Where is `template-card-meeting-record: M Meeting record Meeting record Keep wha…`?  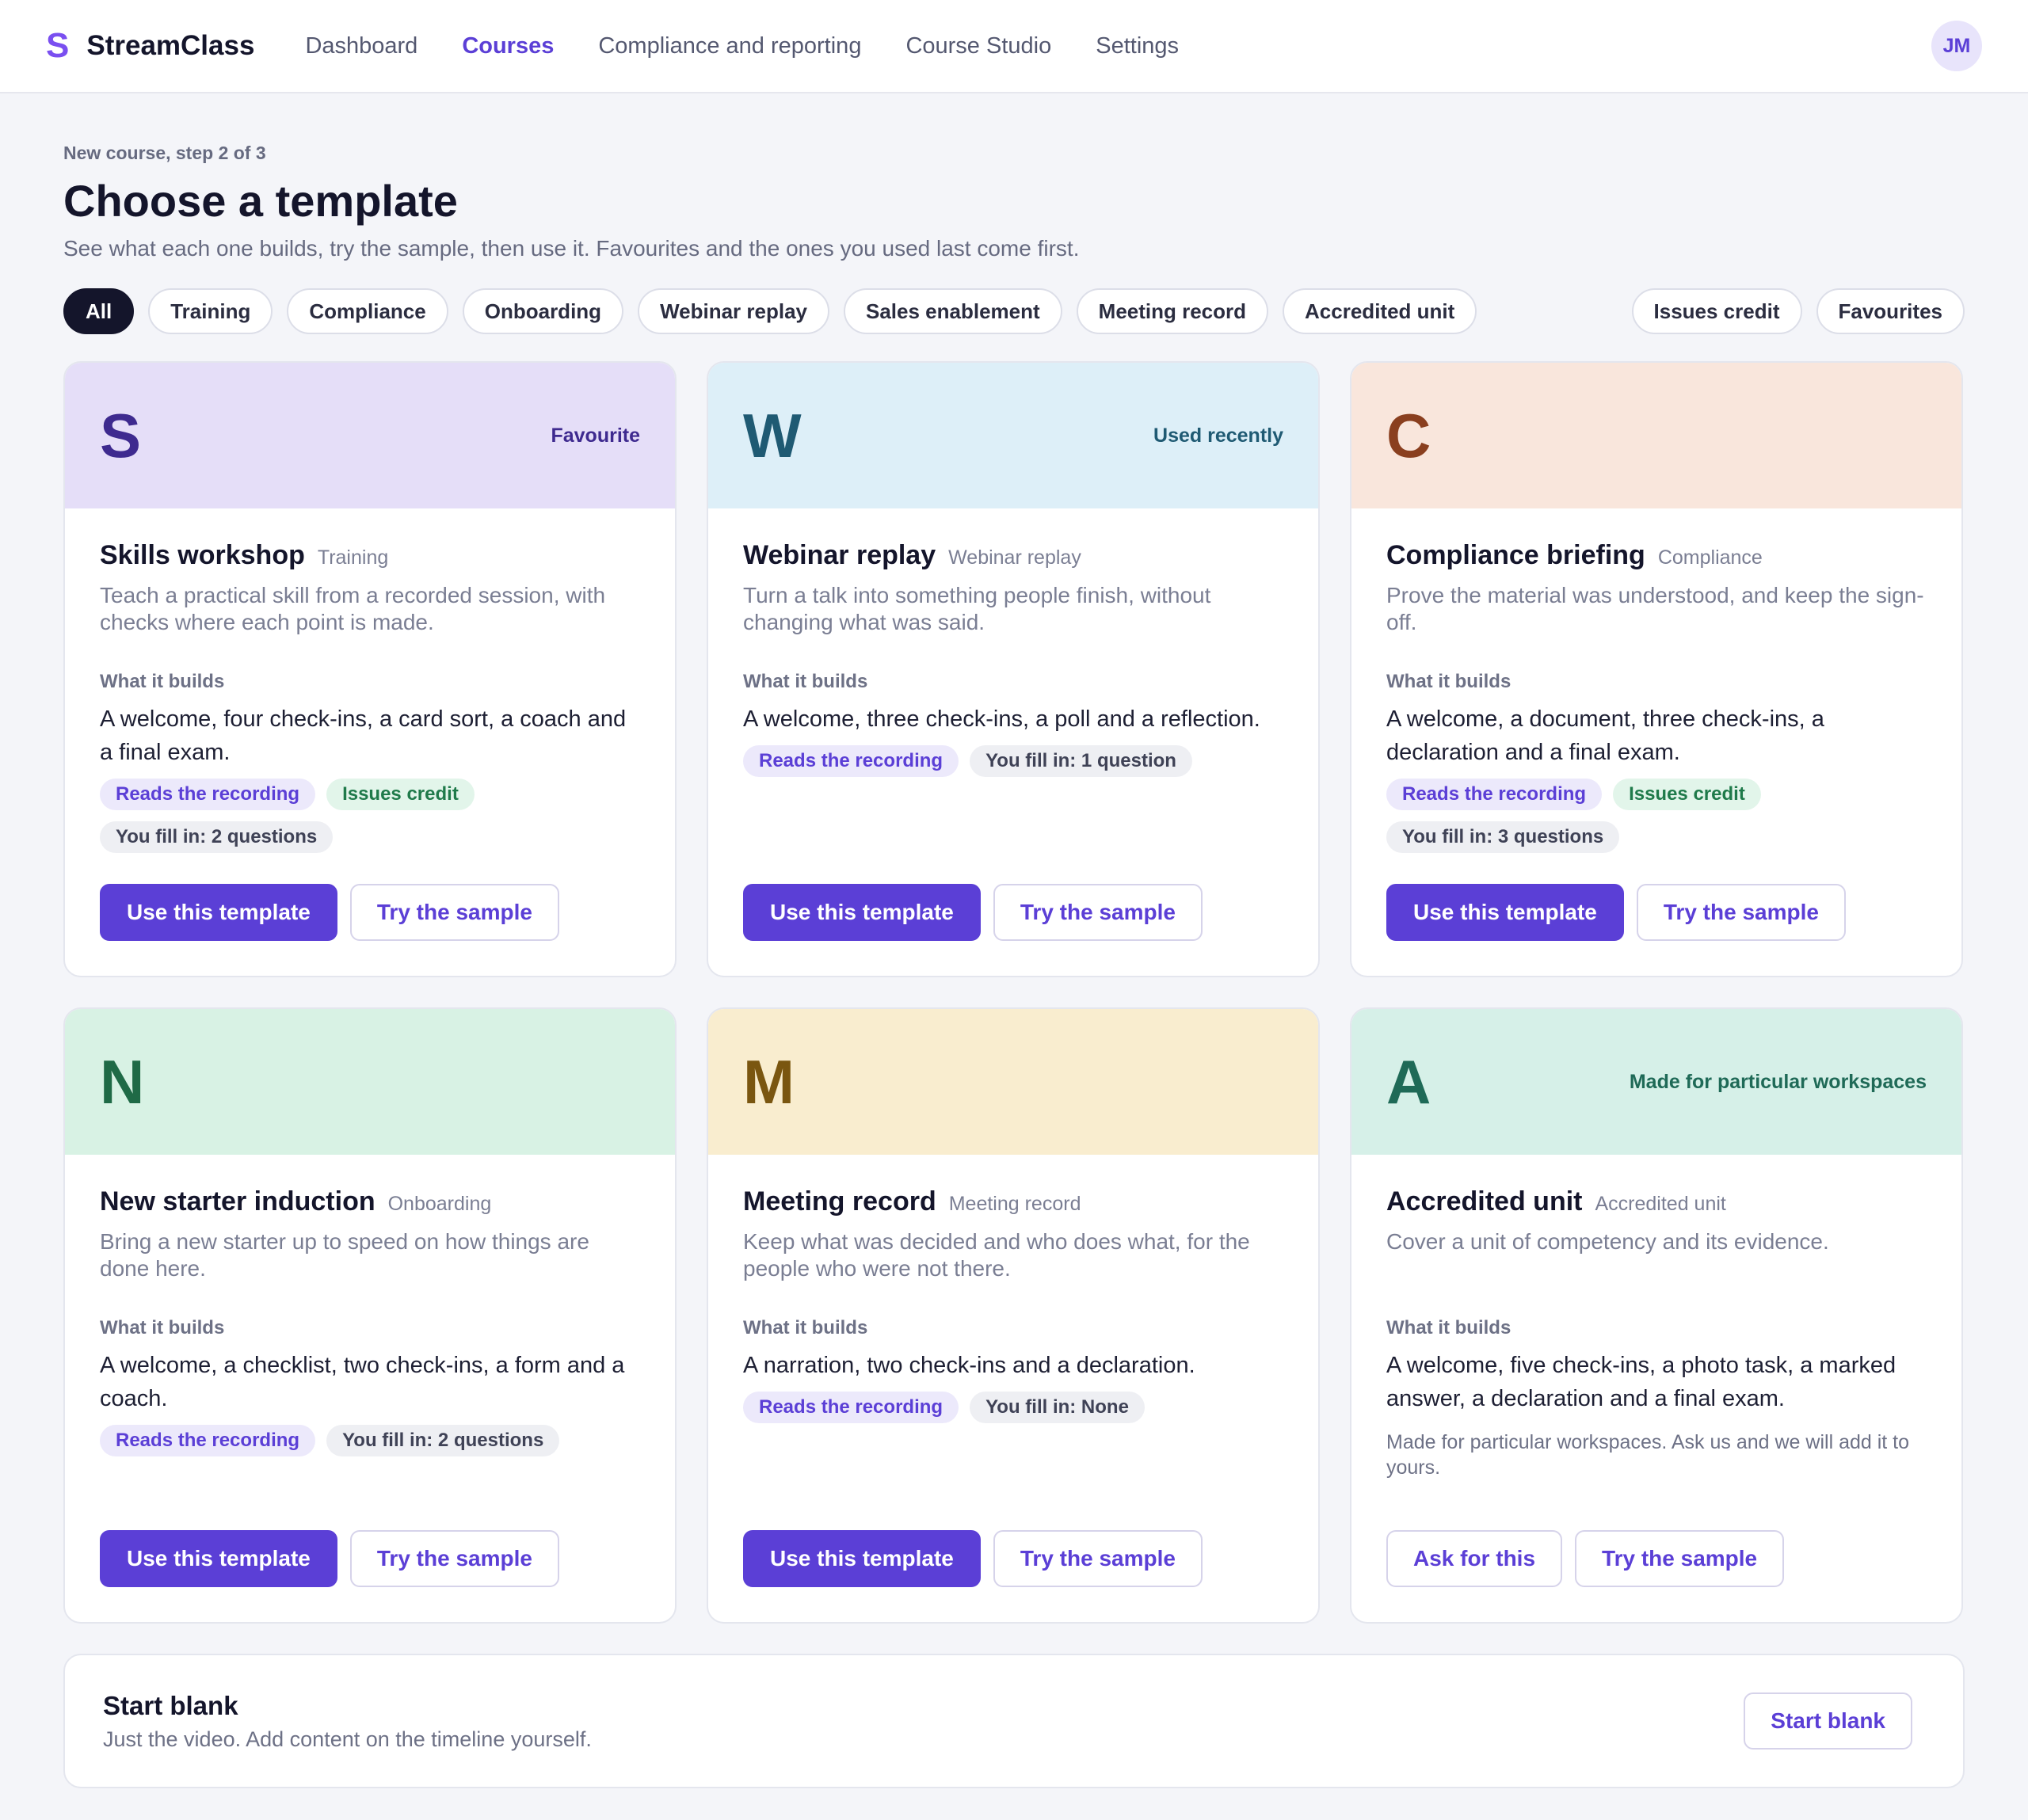 template-card-meeting-record: M Meeting record Meeting record Keep wha… is located at coordinates (1013, 1315).